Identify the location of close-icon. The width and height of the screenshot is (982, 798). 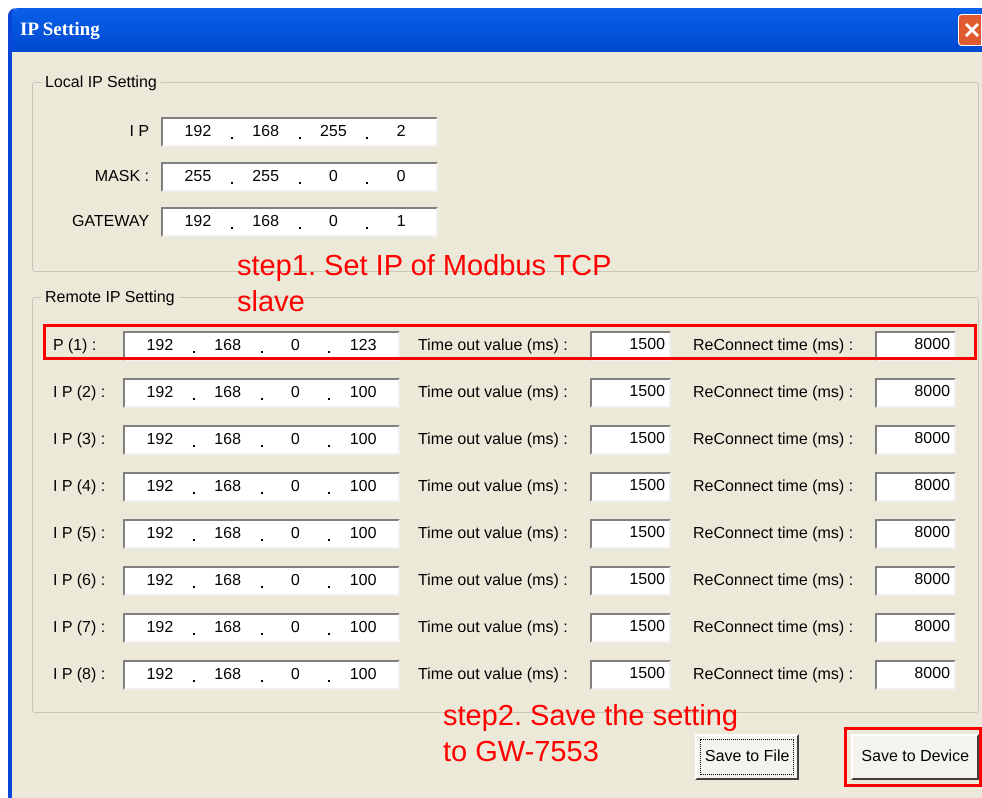
(972, 30).